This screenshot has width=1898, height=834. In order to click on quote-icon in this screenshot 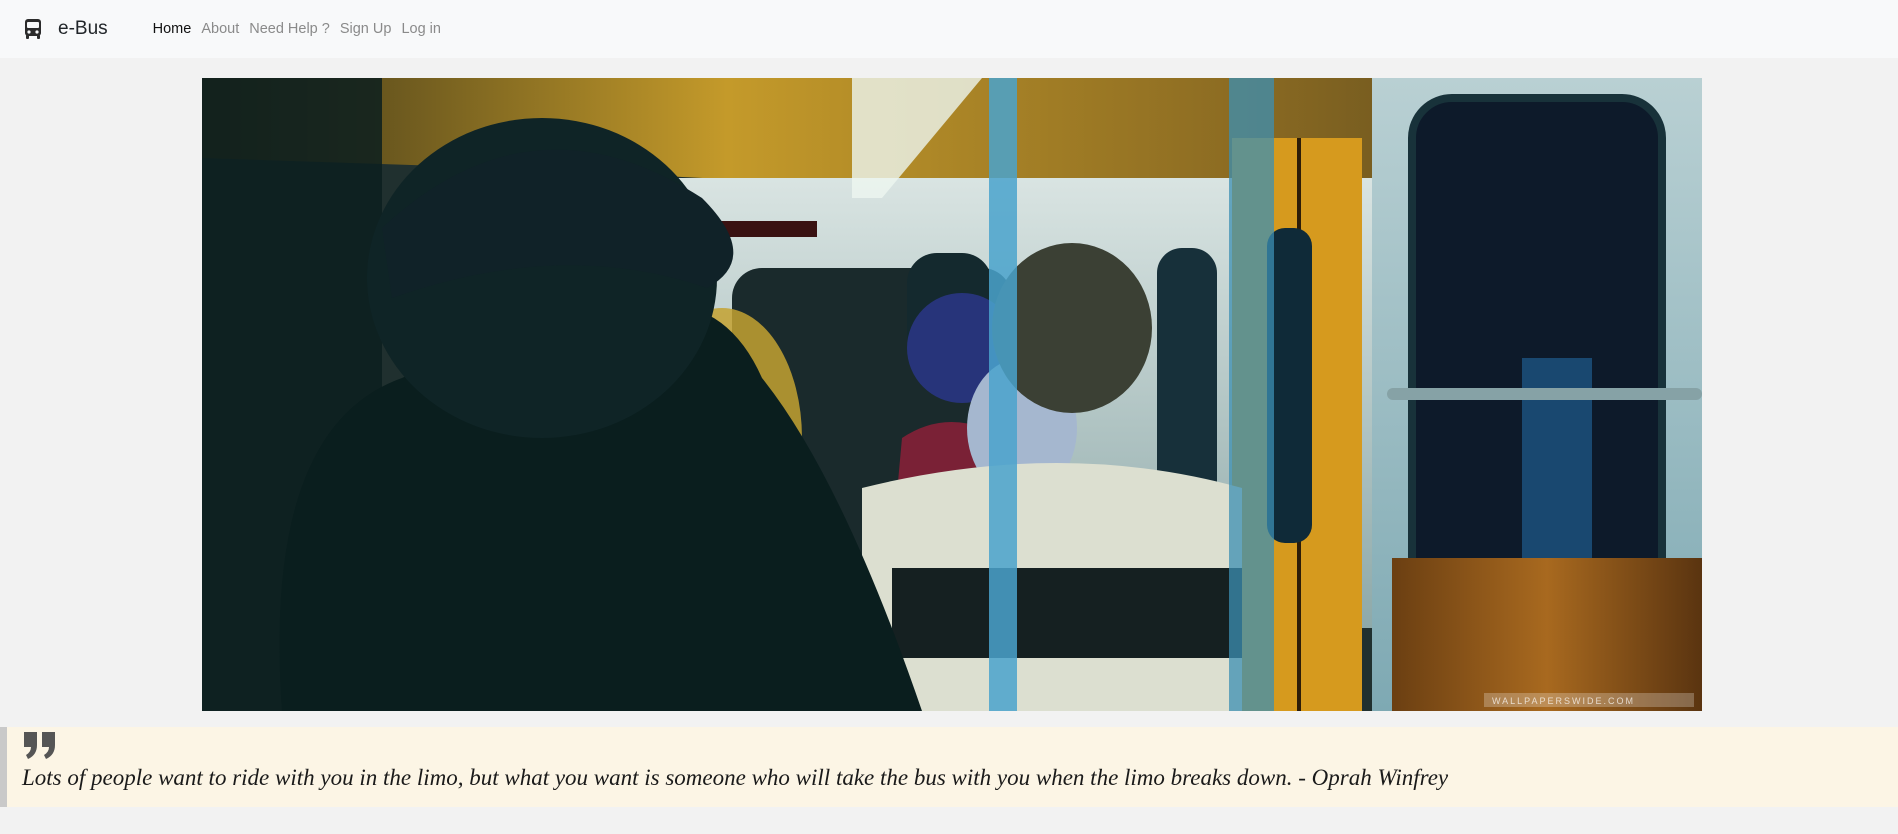, I will do `click(40, 745)`.